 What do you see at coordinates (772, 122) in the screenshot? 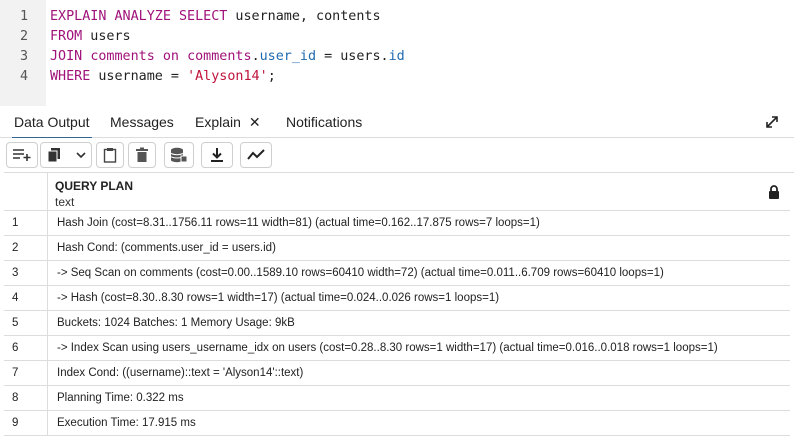
I see `expand-icon` at bounding box center [772, 122].